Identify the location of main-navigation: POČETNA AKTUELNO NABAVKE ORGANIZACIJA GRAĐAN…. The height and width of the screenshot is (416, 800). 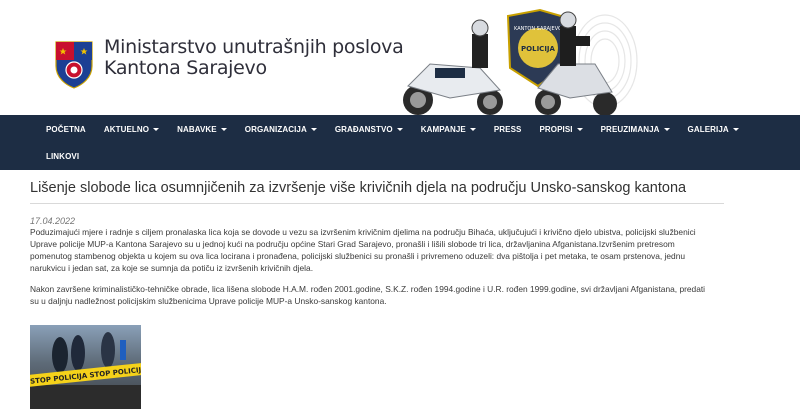
(400, 142).